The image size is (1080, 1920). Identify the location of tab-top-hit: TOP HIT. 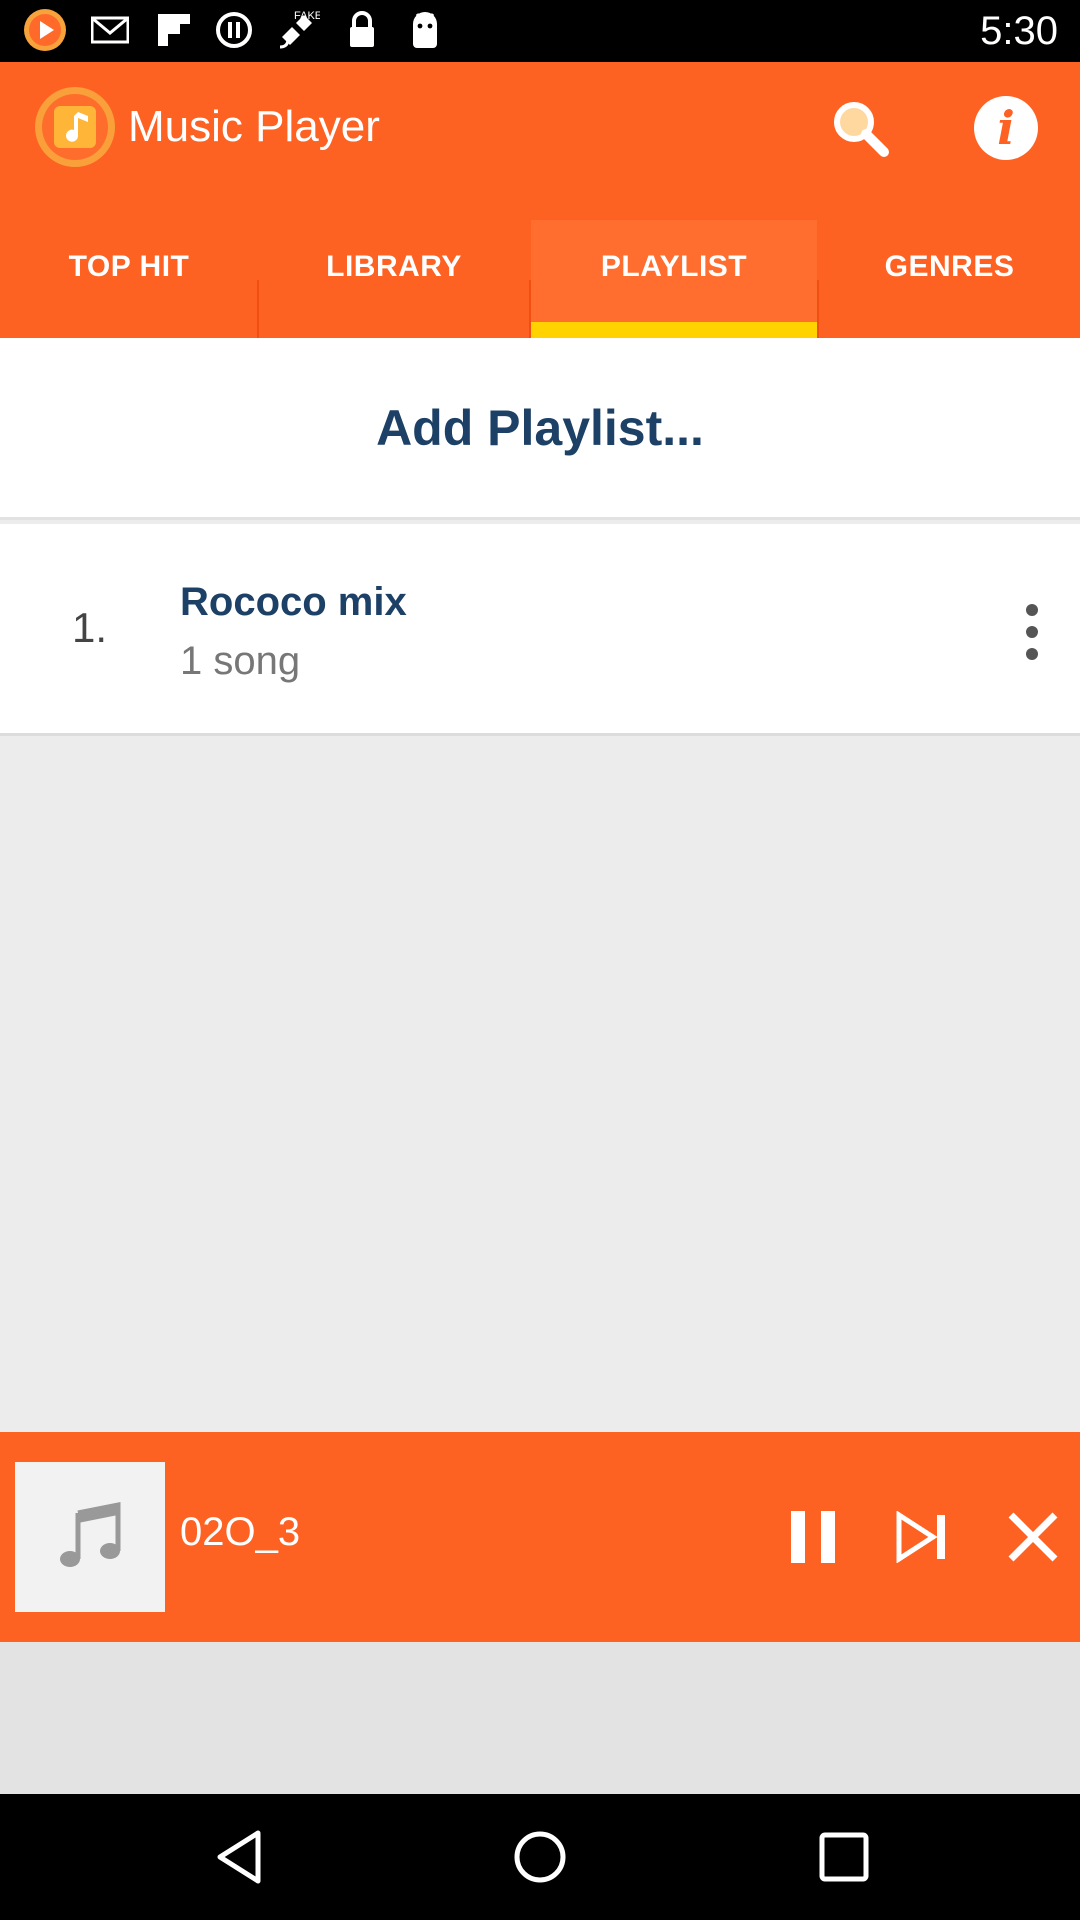
(129, 279).